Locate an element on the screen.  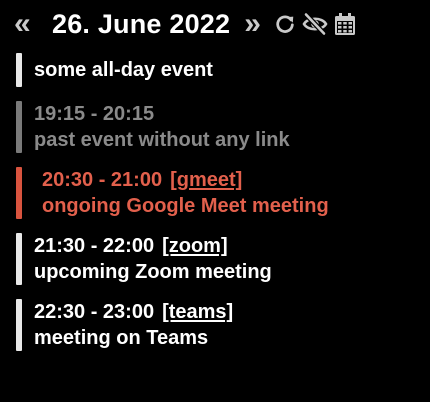
date-title: 26. June 2022 is located at coordinates (141, 24).